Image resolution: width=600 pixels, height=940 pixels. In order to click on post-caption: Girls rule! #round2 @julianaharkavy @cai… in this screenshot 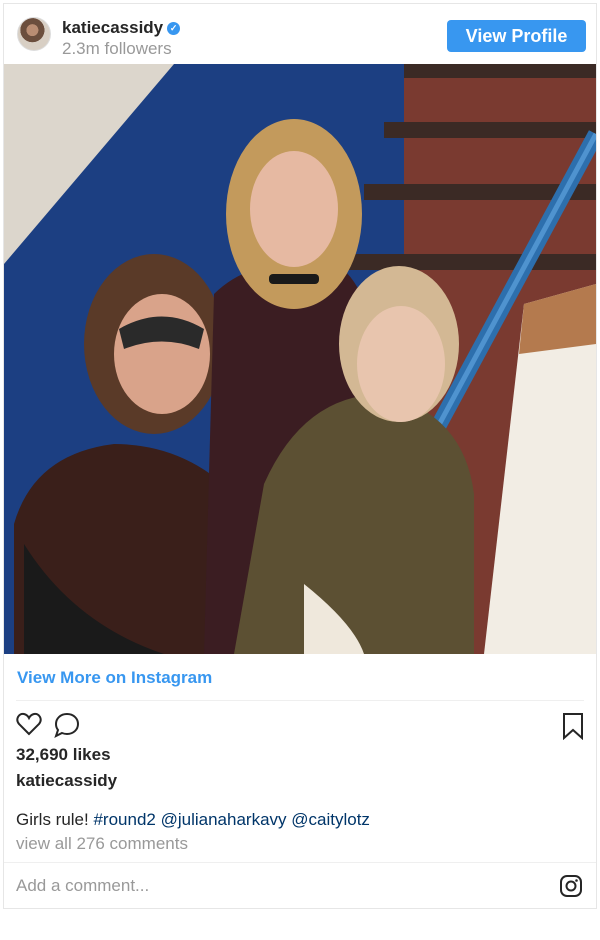, I will do `click(193, 820)`.